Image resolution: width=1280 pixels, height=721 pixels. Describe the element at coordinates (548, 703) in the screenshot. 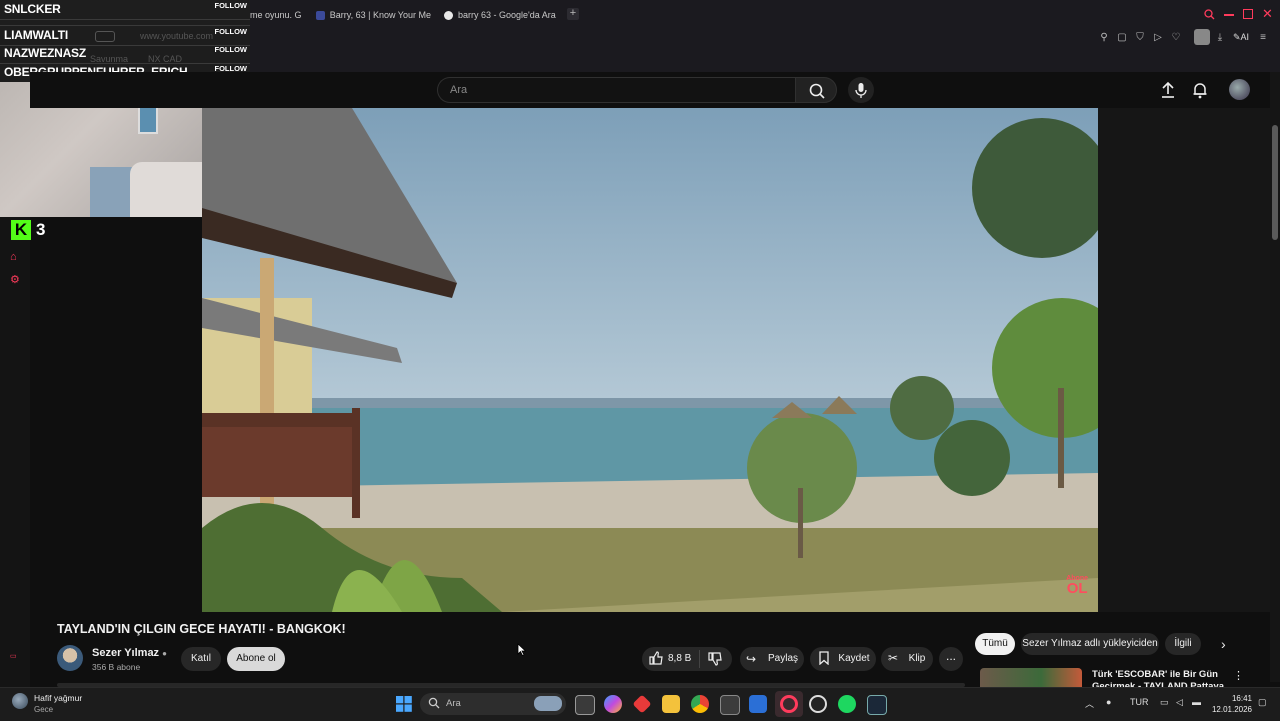

I see `search-highlight-icon` at that location.